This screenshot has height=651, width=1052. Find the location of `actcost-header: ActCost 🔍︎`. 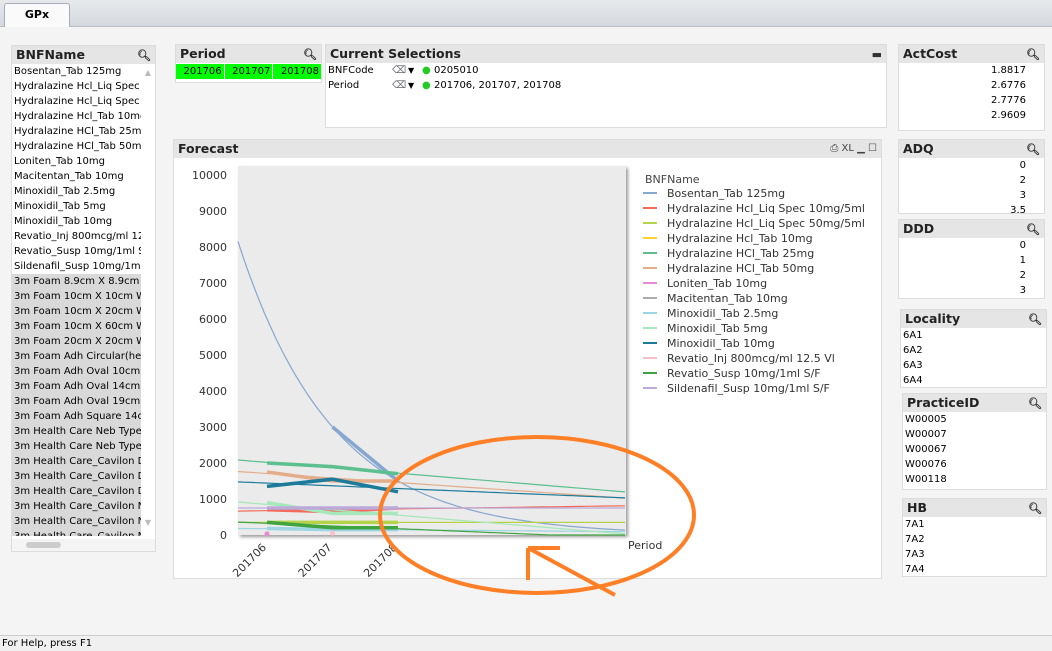

actcost-header: ActCost 🔍︎ is located at coordinates (971, 54).